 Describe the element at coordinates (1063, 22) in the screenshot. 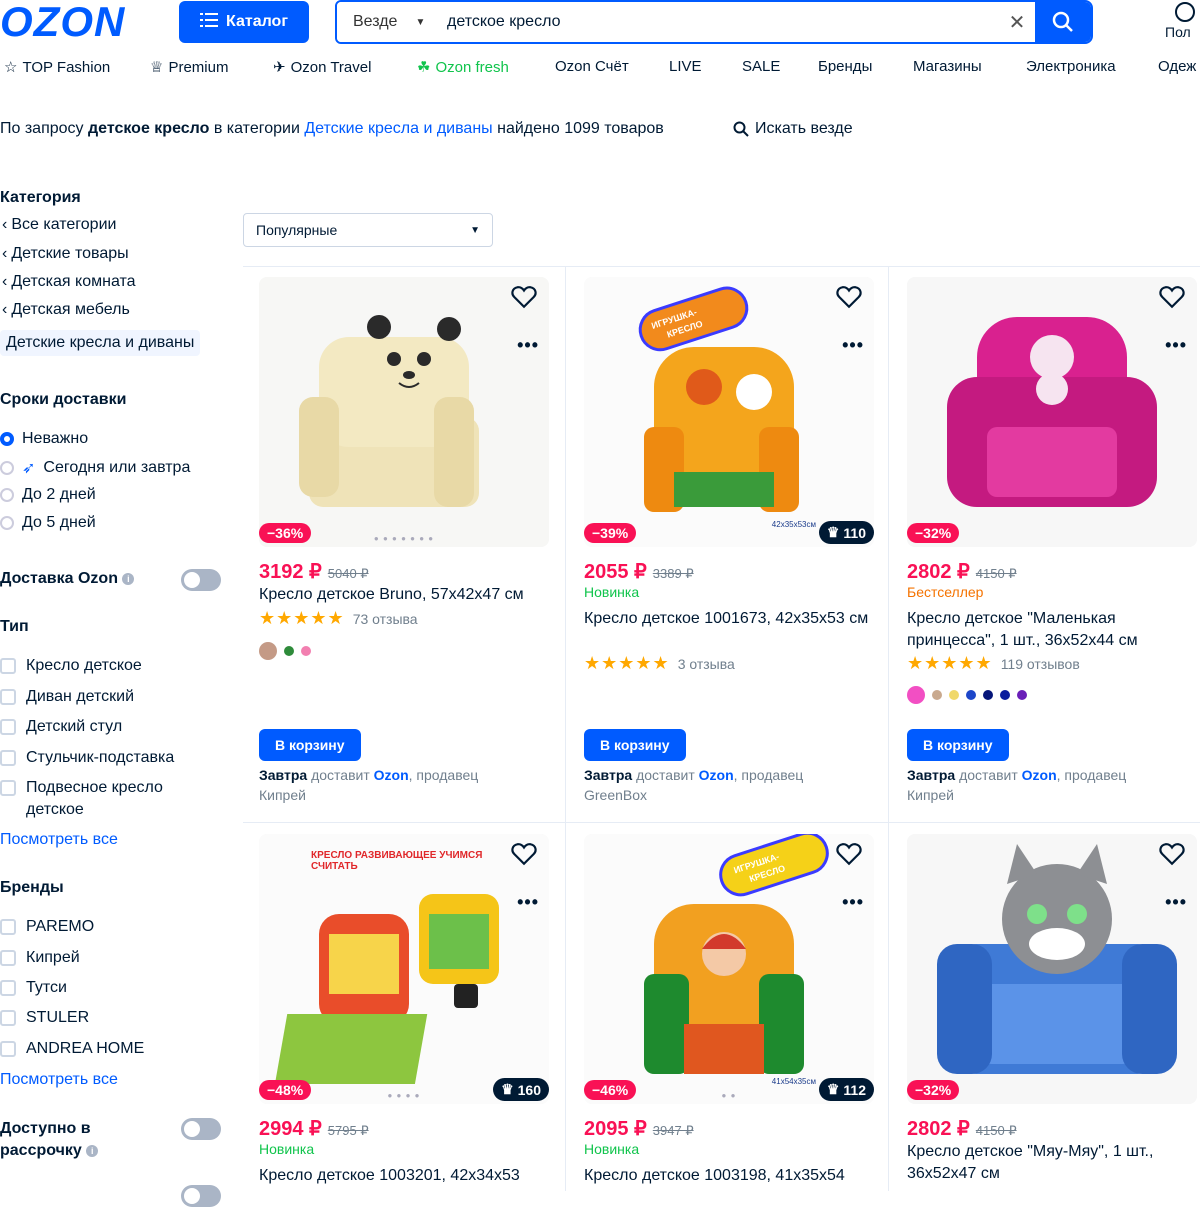

I see `search-button` at that location.